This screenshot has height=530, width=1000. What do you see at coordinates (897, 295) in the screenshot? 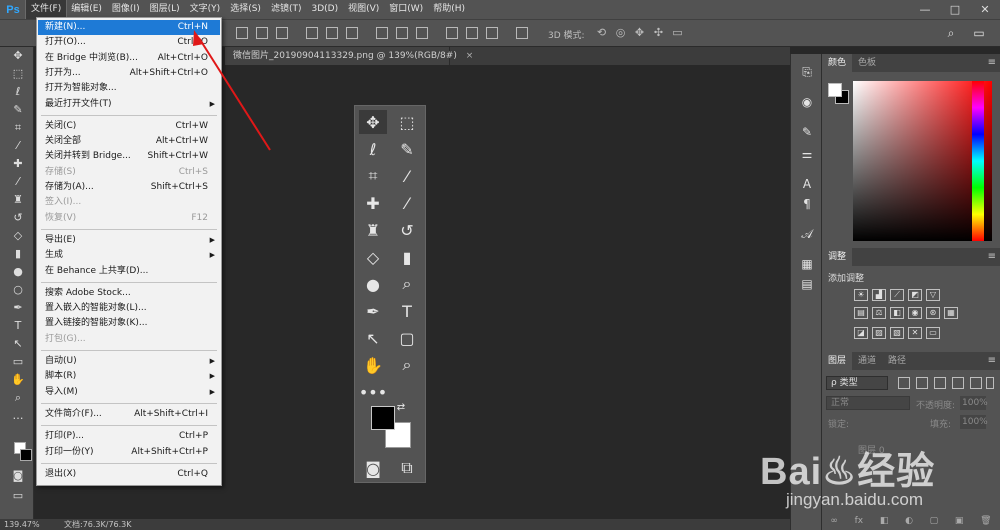
I see `curves-icon: ⟋` at bounding box center [897, 295].